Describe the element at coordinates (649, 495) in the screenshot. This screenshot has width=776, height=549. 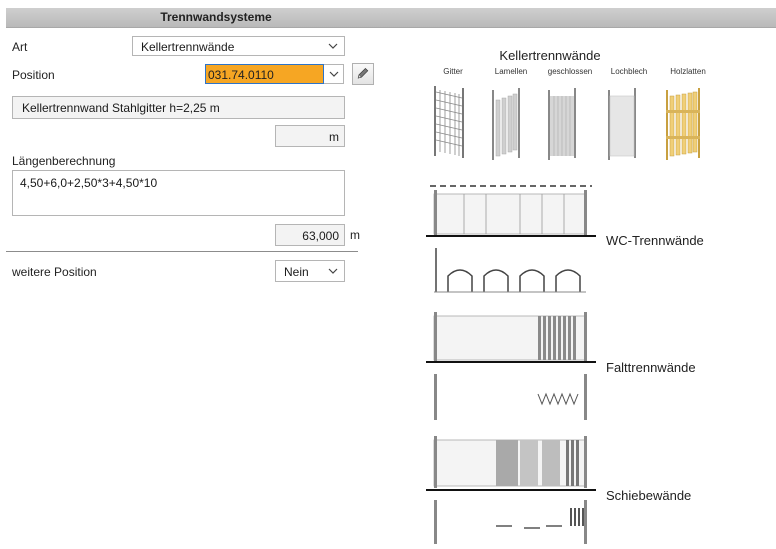
I see `schiebewaende-label: Schiebewände` at that location.